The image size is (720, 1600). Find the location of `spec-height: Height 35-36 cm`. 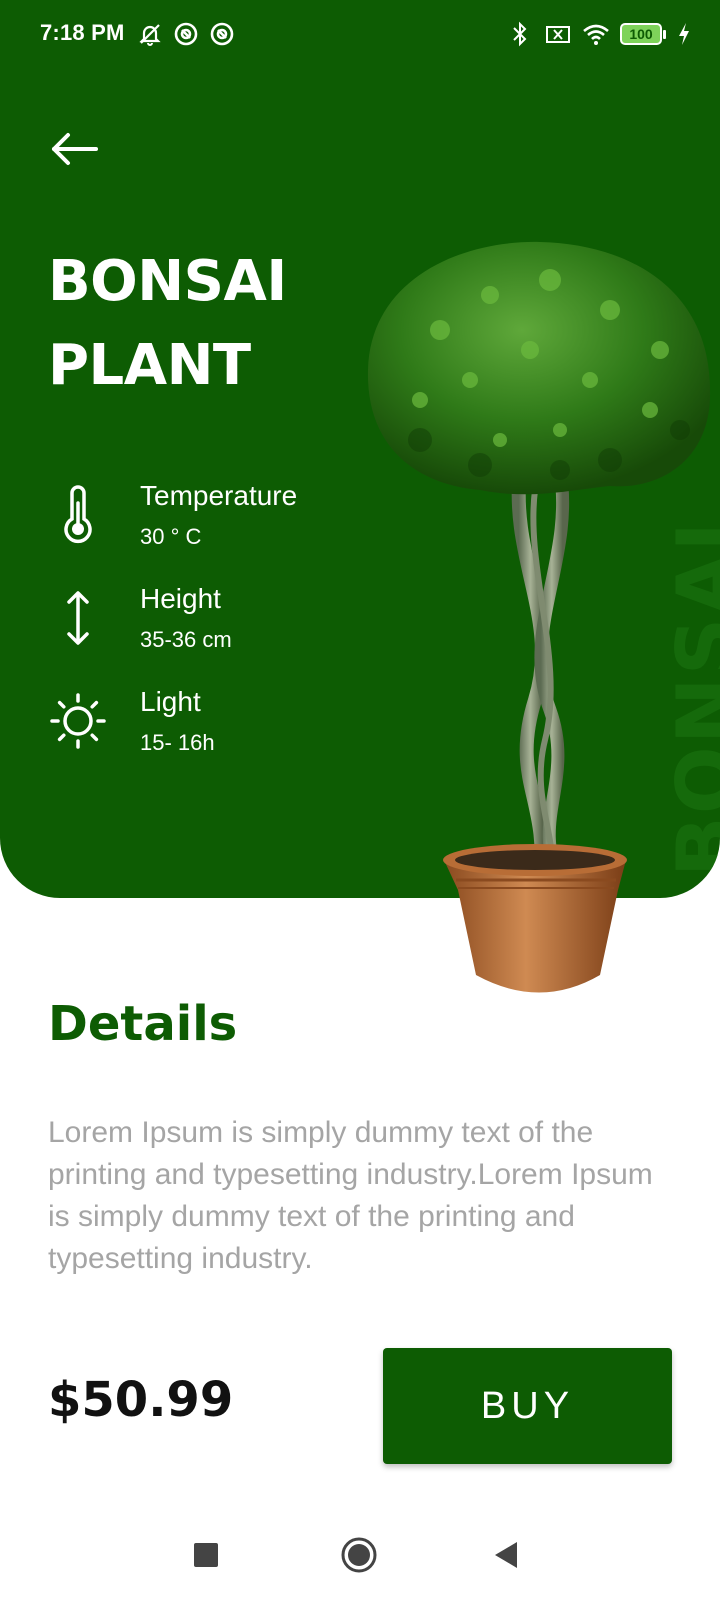

spec-height: Height 35-36 cm is located at coordinates (208, 623).